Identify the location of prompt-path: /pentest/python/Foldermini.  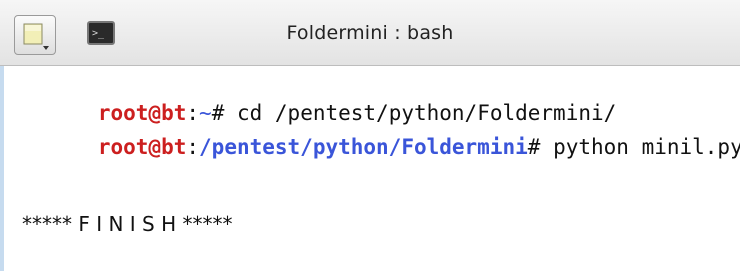
(363, 147).